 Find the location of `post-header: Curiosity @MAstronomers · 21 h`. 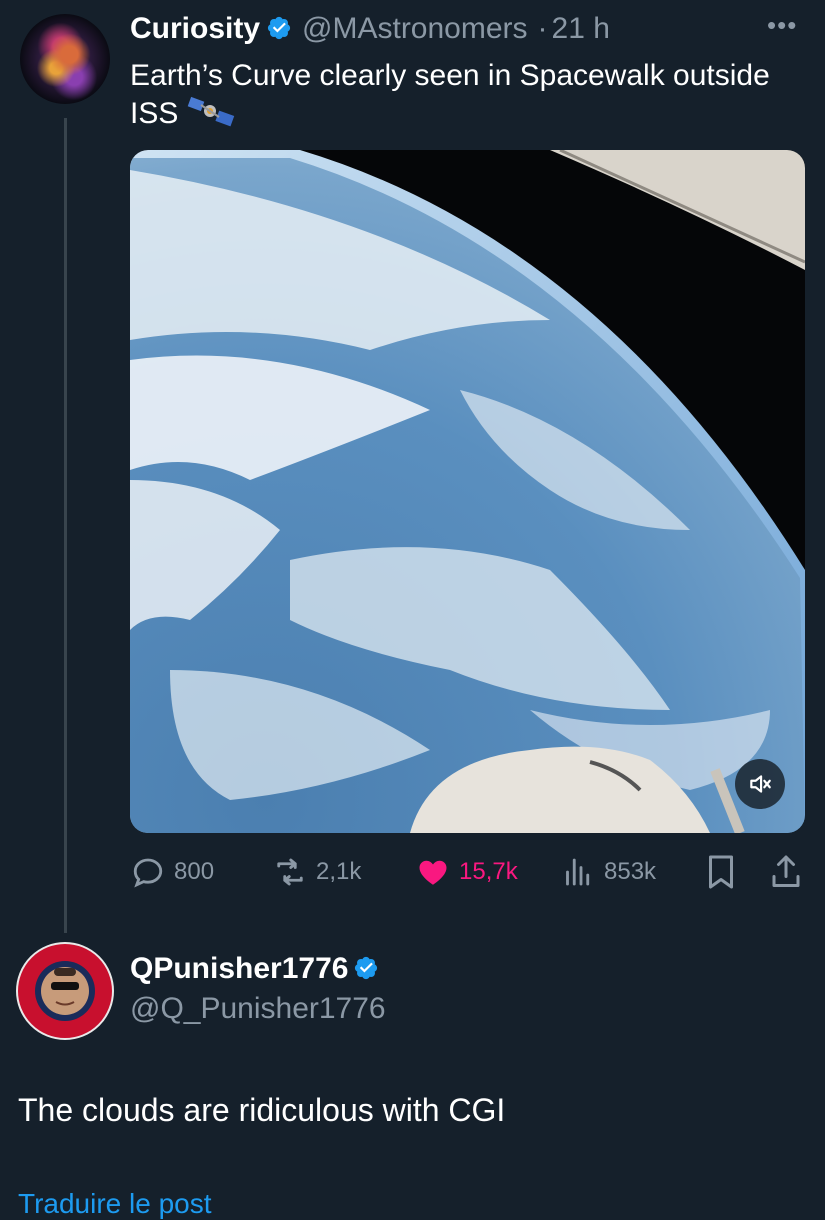

post-header: Curiosity @MAstronomers · 21 h is located at coordinates (373, 29).